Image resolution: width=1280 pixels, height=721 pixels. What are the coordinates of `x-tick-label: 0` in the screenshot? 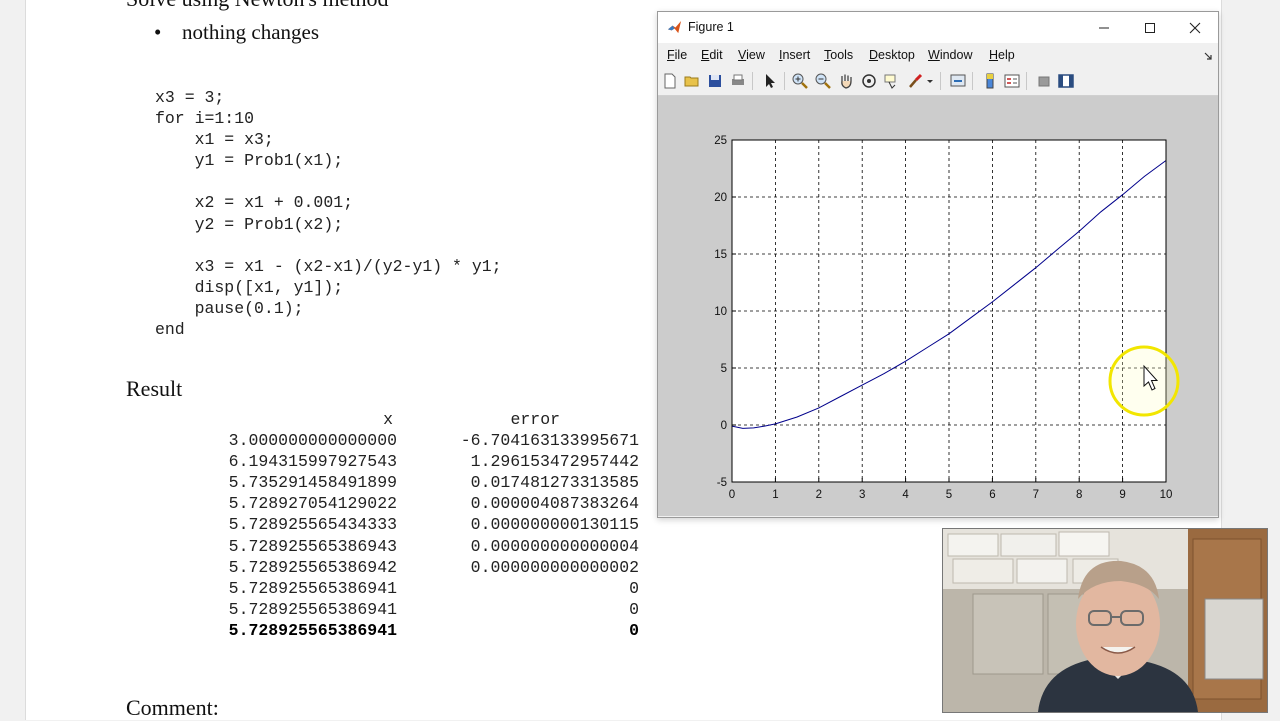 It's located at (732, 495).